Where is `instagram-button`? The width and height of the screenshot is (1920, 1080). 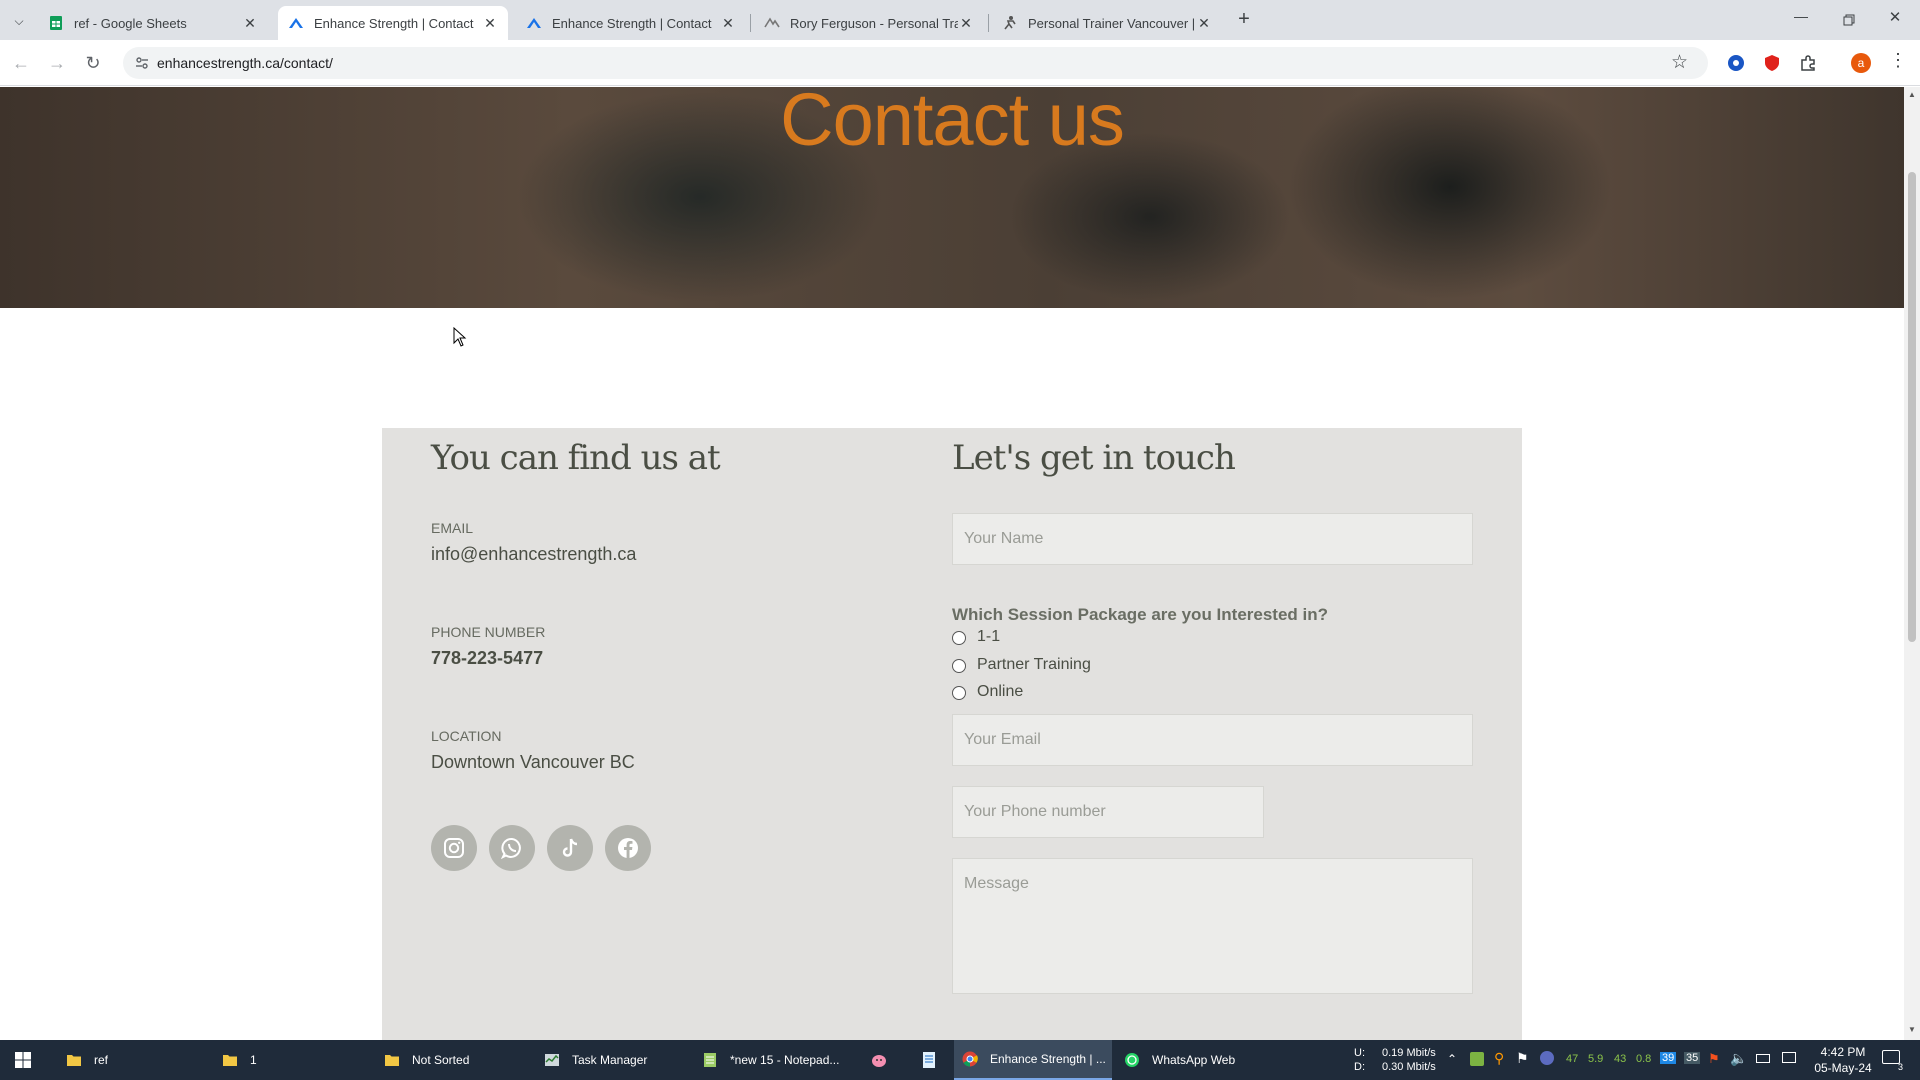 instagram-button is located at coordinates (454, 848).